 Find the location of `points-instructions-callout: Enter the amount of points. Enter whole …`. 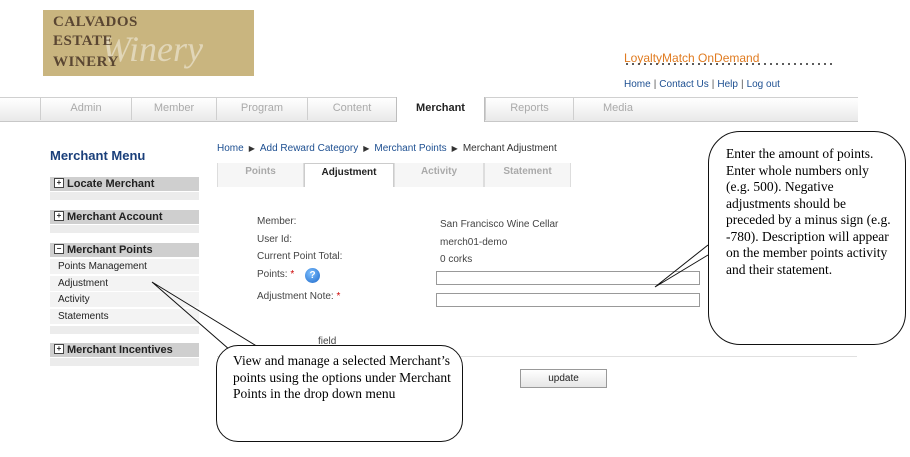

points-instructions-callout: Enter the amount of points. Enter whole … is located at coordinates (807, 238).